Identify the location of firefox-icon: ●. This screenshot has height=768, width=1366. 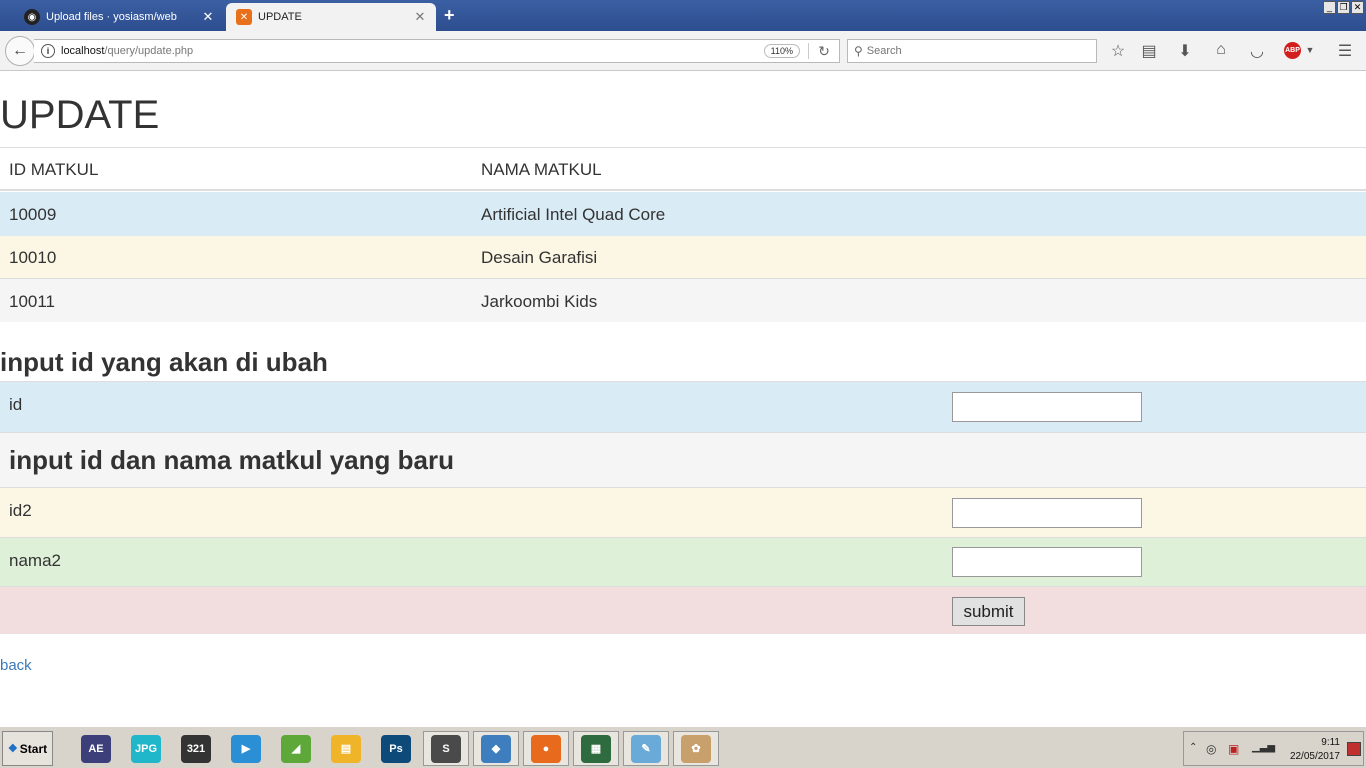
(546, 748).